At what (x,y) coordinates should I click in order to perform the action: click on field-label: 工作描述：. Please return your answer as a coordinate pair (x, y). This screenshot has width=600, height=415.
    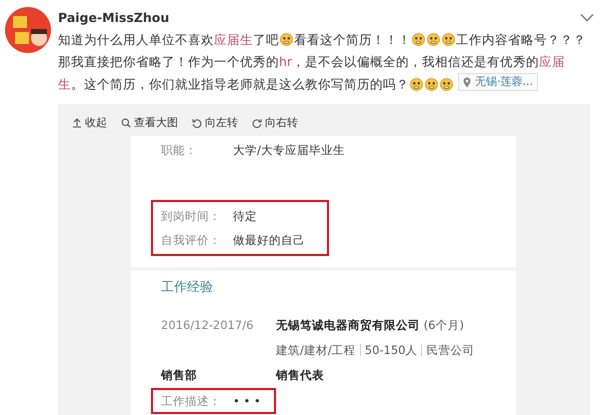
    Looking at the image, I should click on (191, 401).